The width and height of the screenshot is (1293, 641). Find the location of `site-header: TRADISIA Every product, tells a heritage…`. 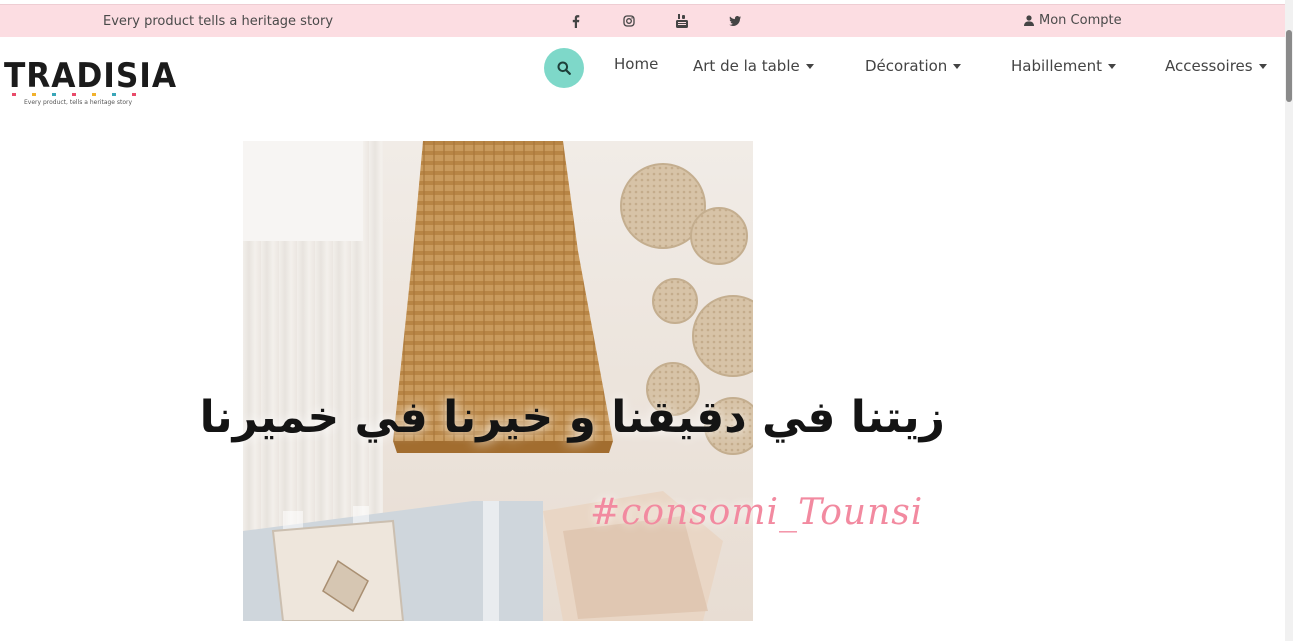

site-header: TRADISIA Every product, tells a heritage… is located at coordinates (642, 82).